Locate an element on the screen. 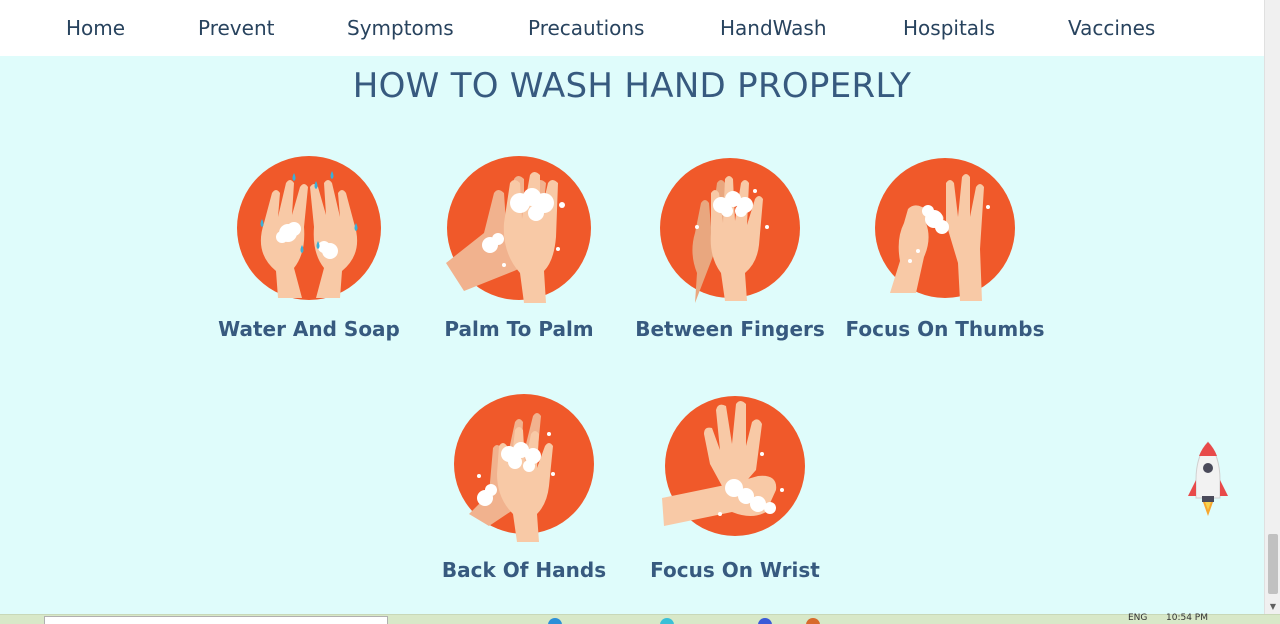 This screenshot has width=1280, height=624. step-label: Focus On Wrist is located at coordinates (735, 570).